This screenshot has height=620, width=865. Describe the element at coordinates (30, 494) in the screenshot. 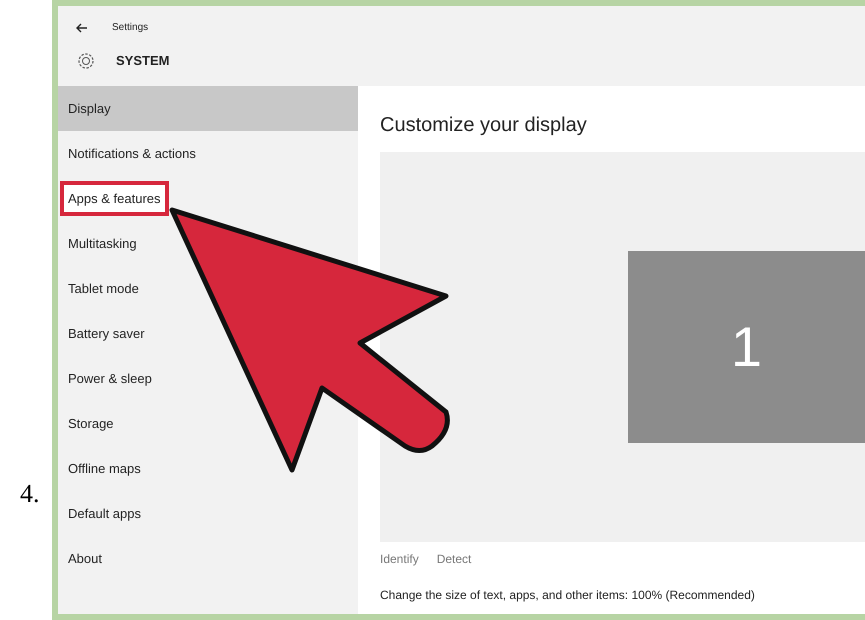

I see `step-number: 4.` at that location.